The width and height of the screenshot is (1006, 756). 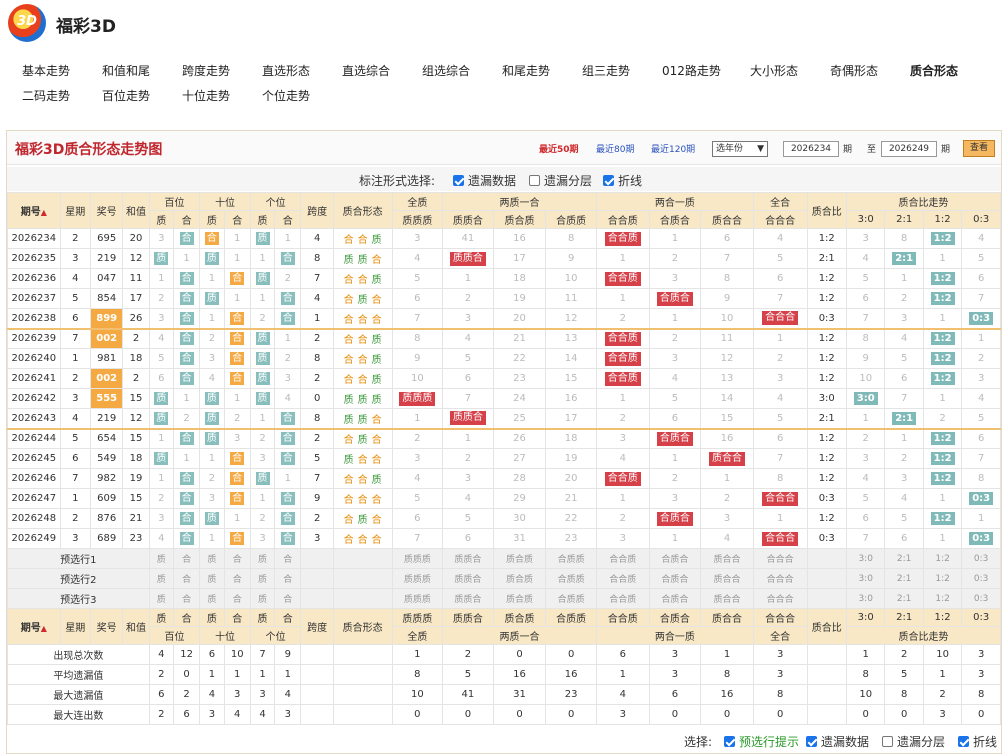 What do you see at coordinates (206, 95) in the screenshot?
I see `nav-item-14: 十位走势` at bounding box center [206, 95].